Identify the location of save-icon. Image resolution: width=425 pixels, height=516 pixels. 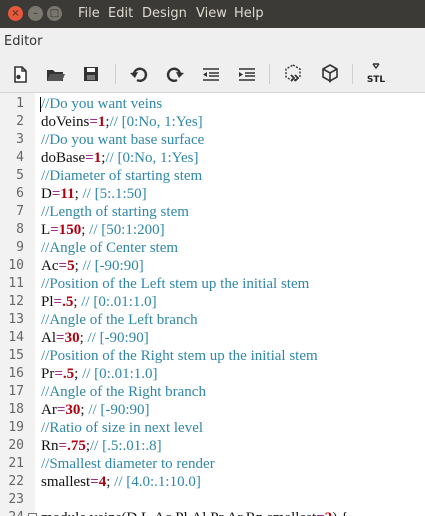
(91, 74).